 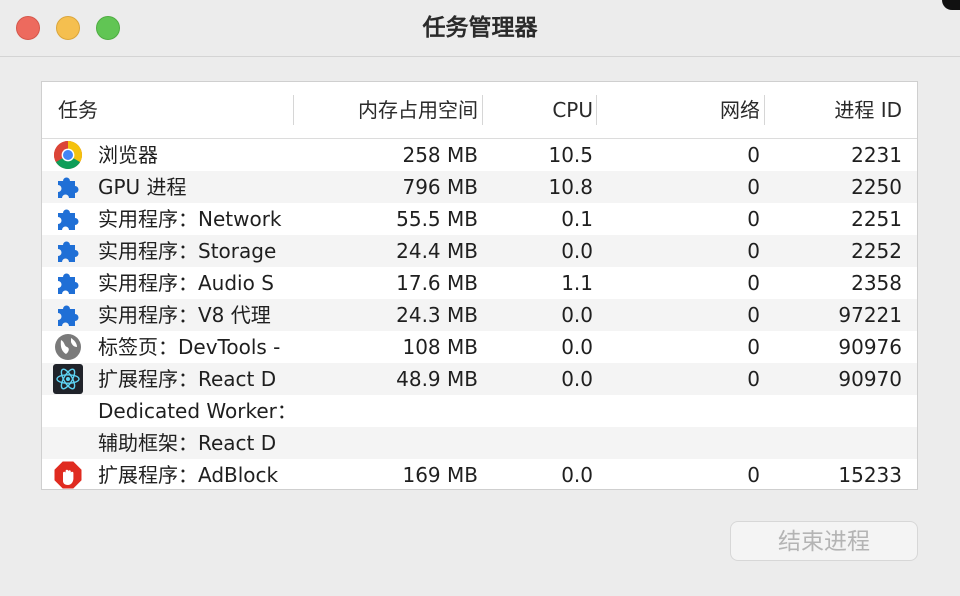 What do you see at coordinates (570, 187) in the screenshot?
I see `cpu-value: 10.8` at bounding box center [570, 187].